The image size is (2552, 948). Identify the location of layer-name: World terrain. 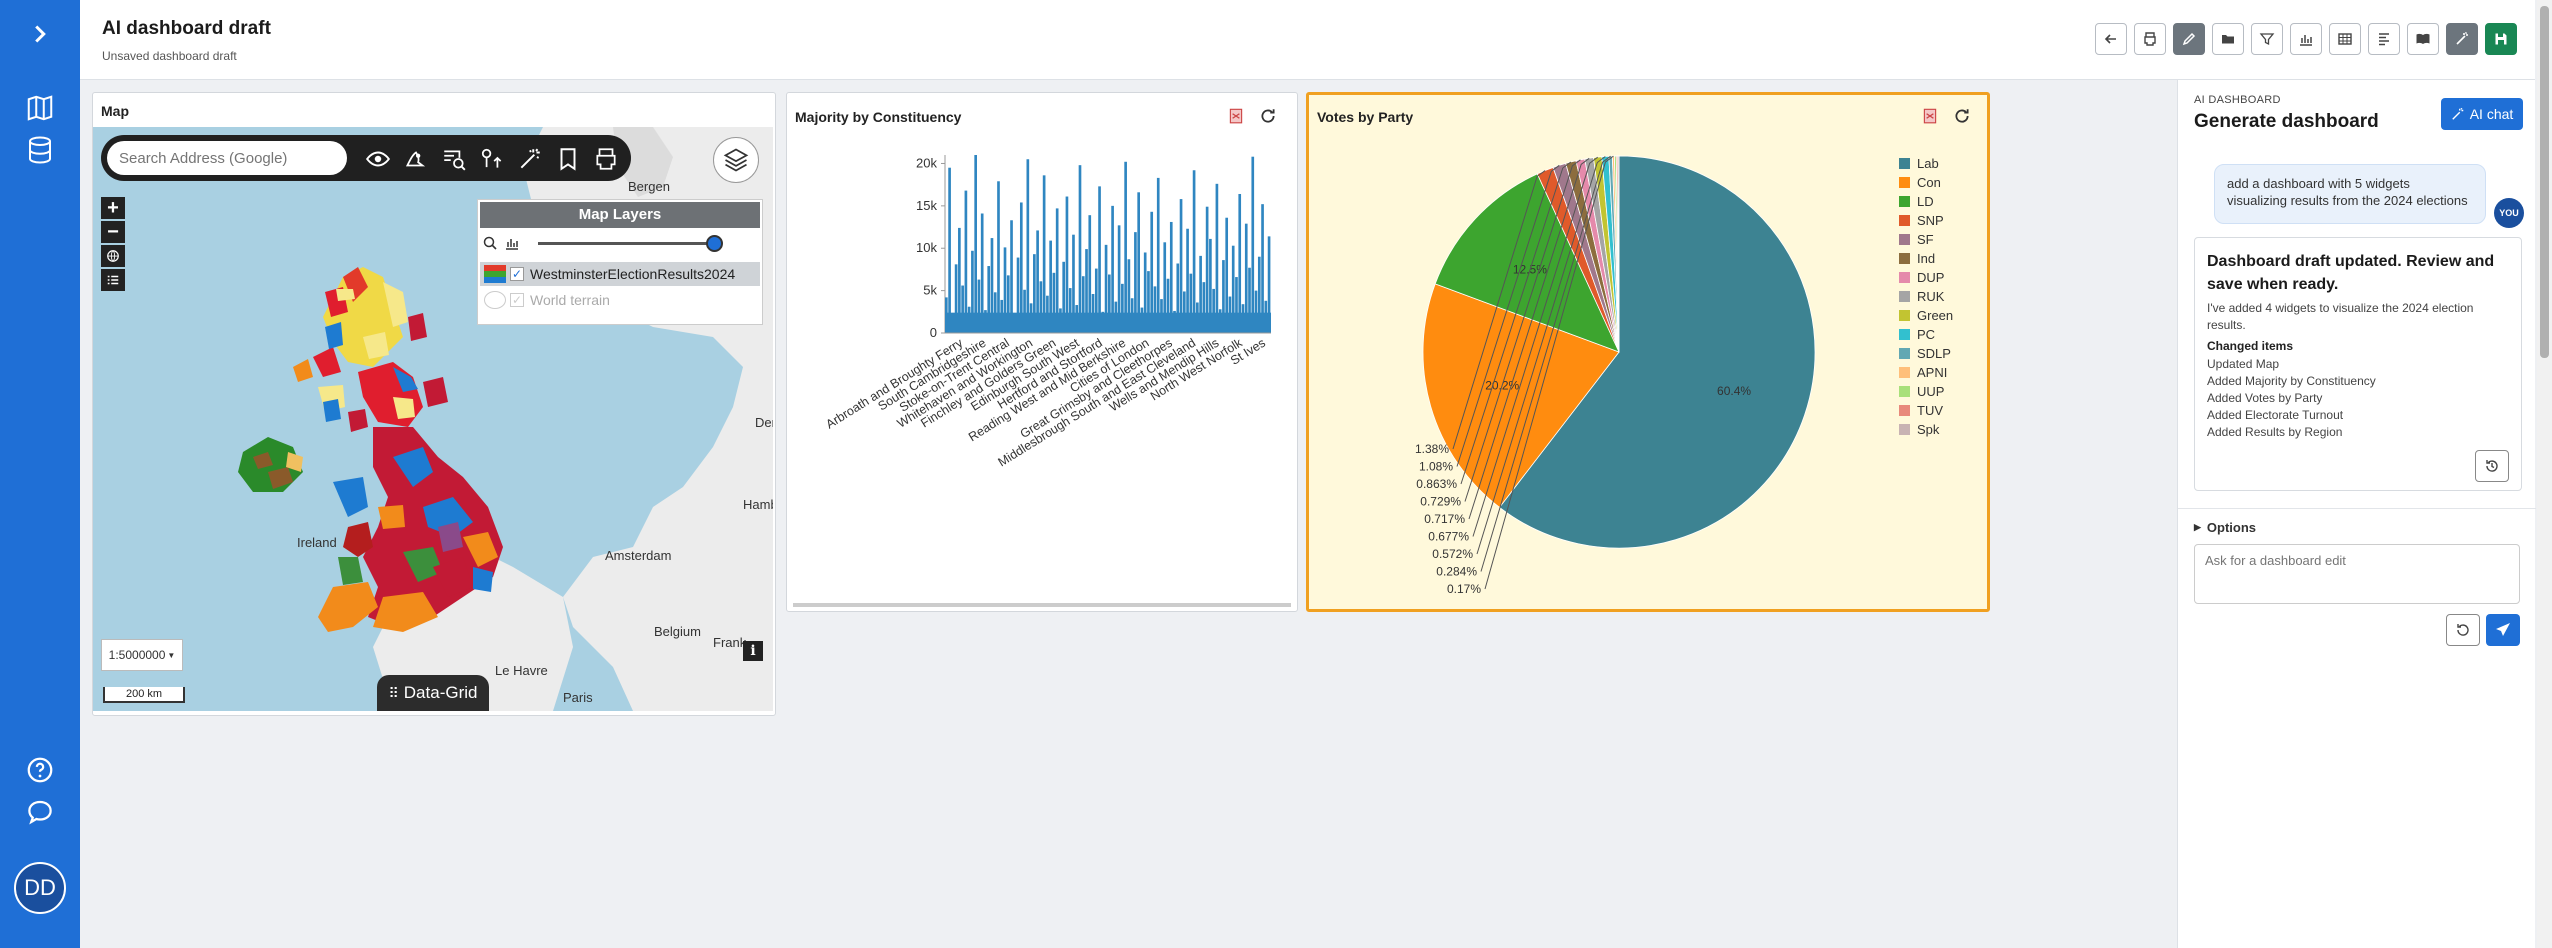
(570, 300).